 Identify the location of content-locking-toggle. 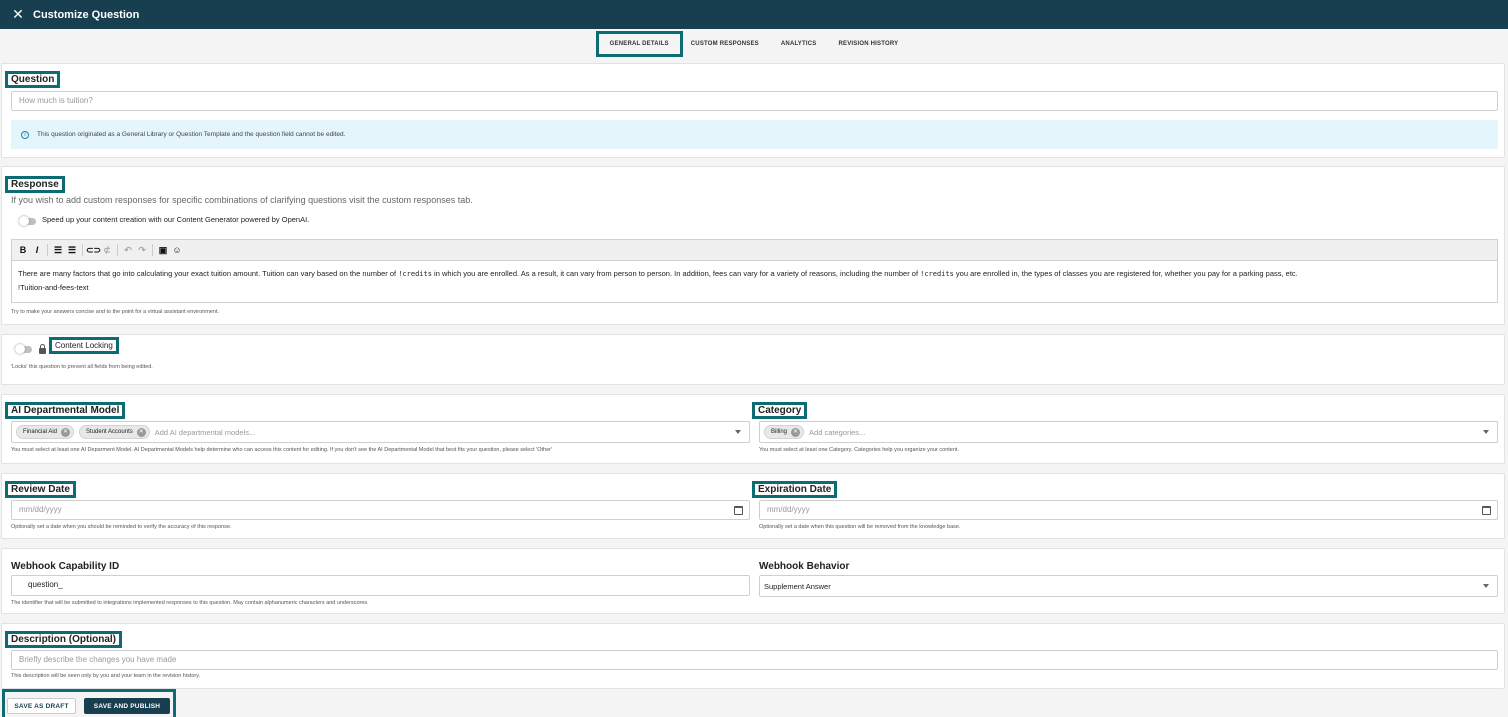
(23, 349).